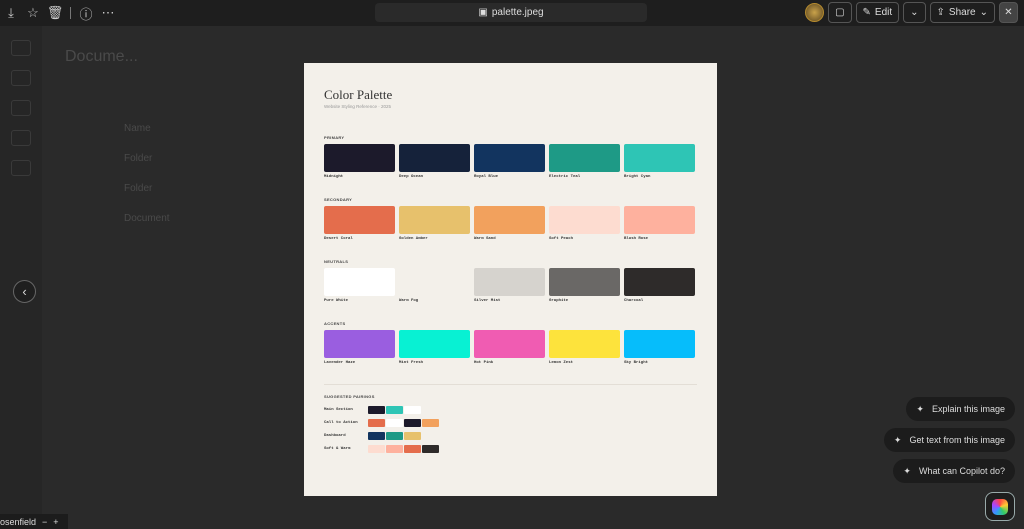 Image resolution: width=1024 pixels, height=529 pixels. Describe the element at coordinates (44, 522) in the screenshot. I see `minus-icon: −` at that location.